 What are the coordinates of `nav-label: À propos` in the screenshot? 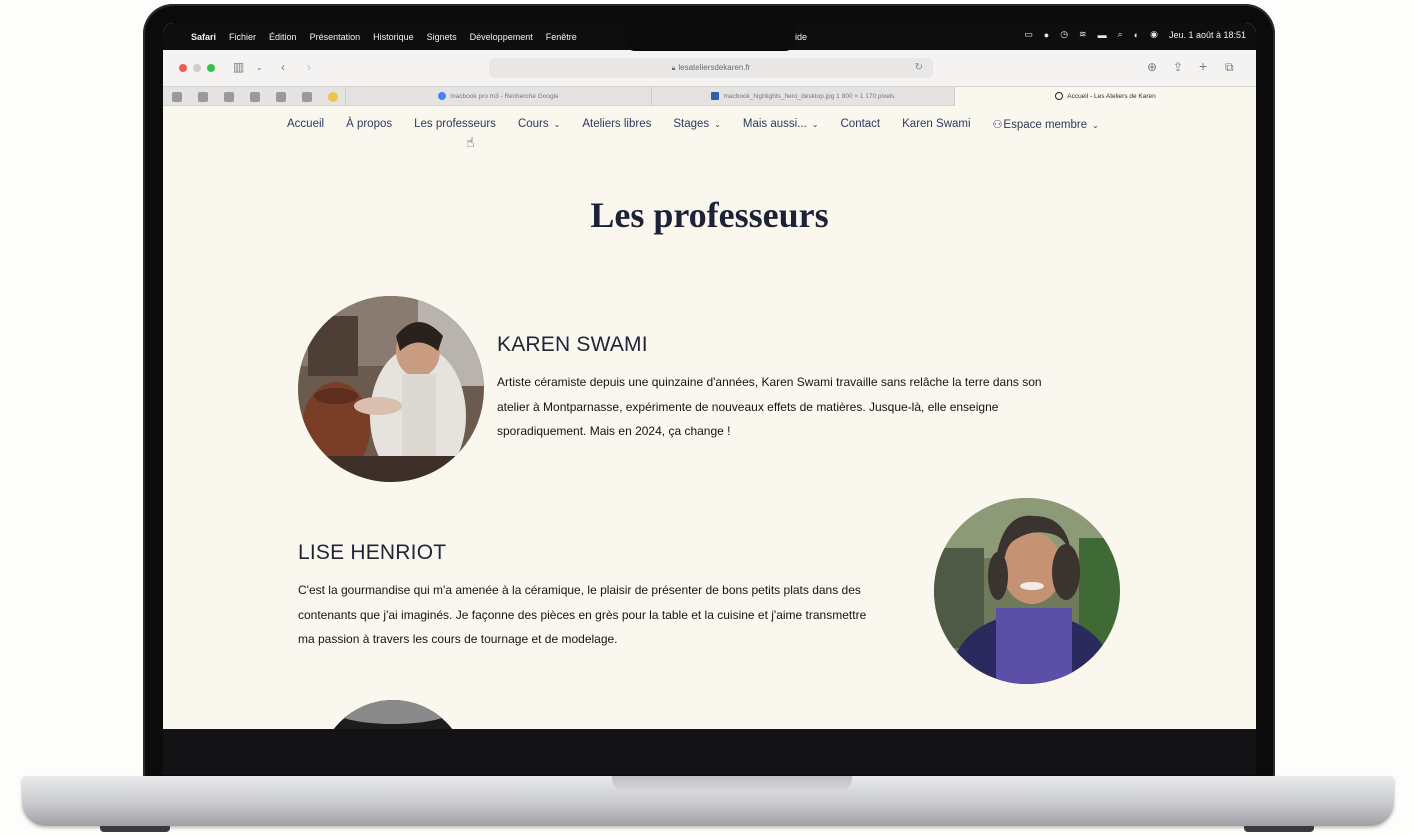 It's located at (369, 124).